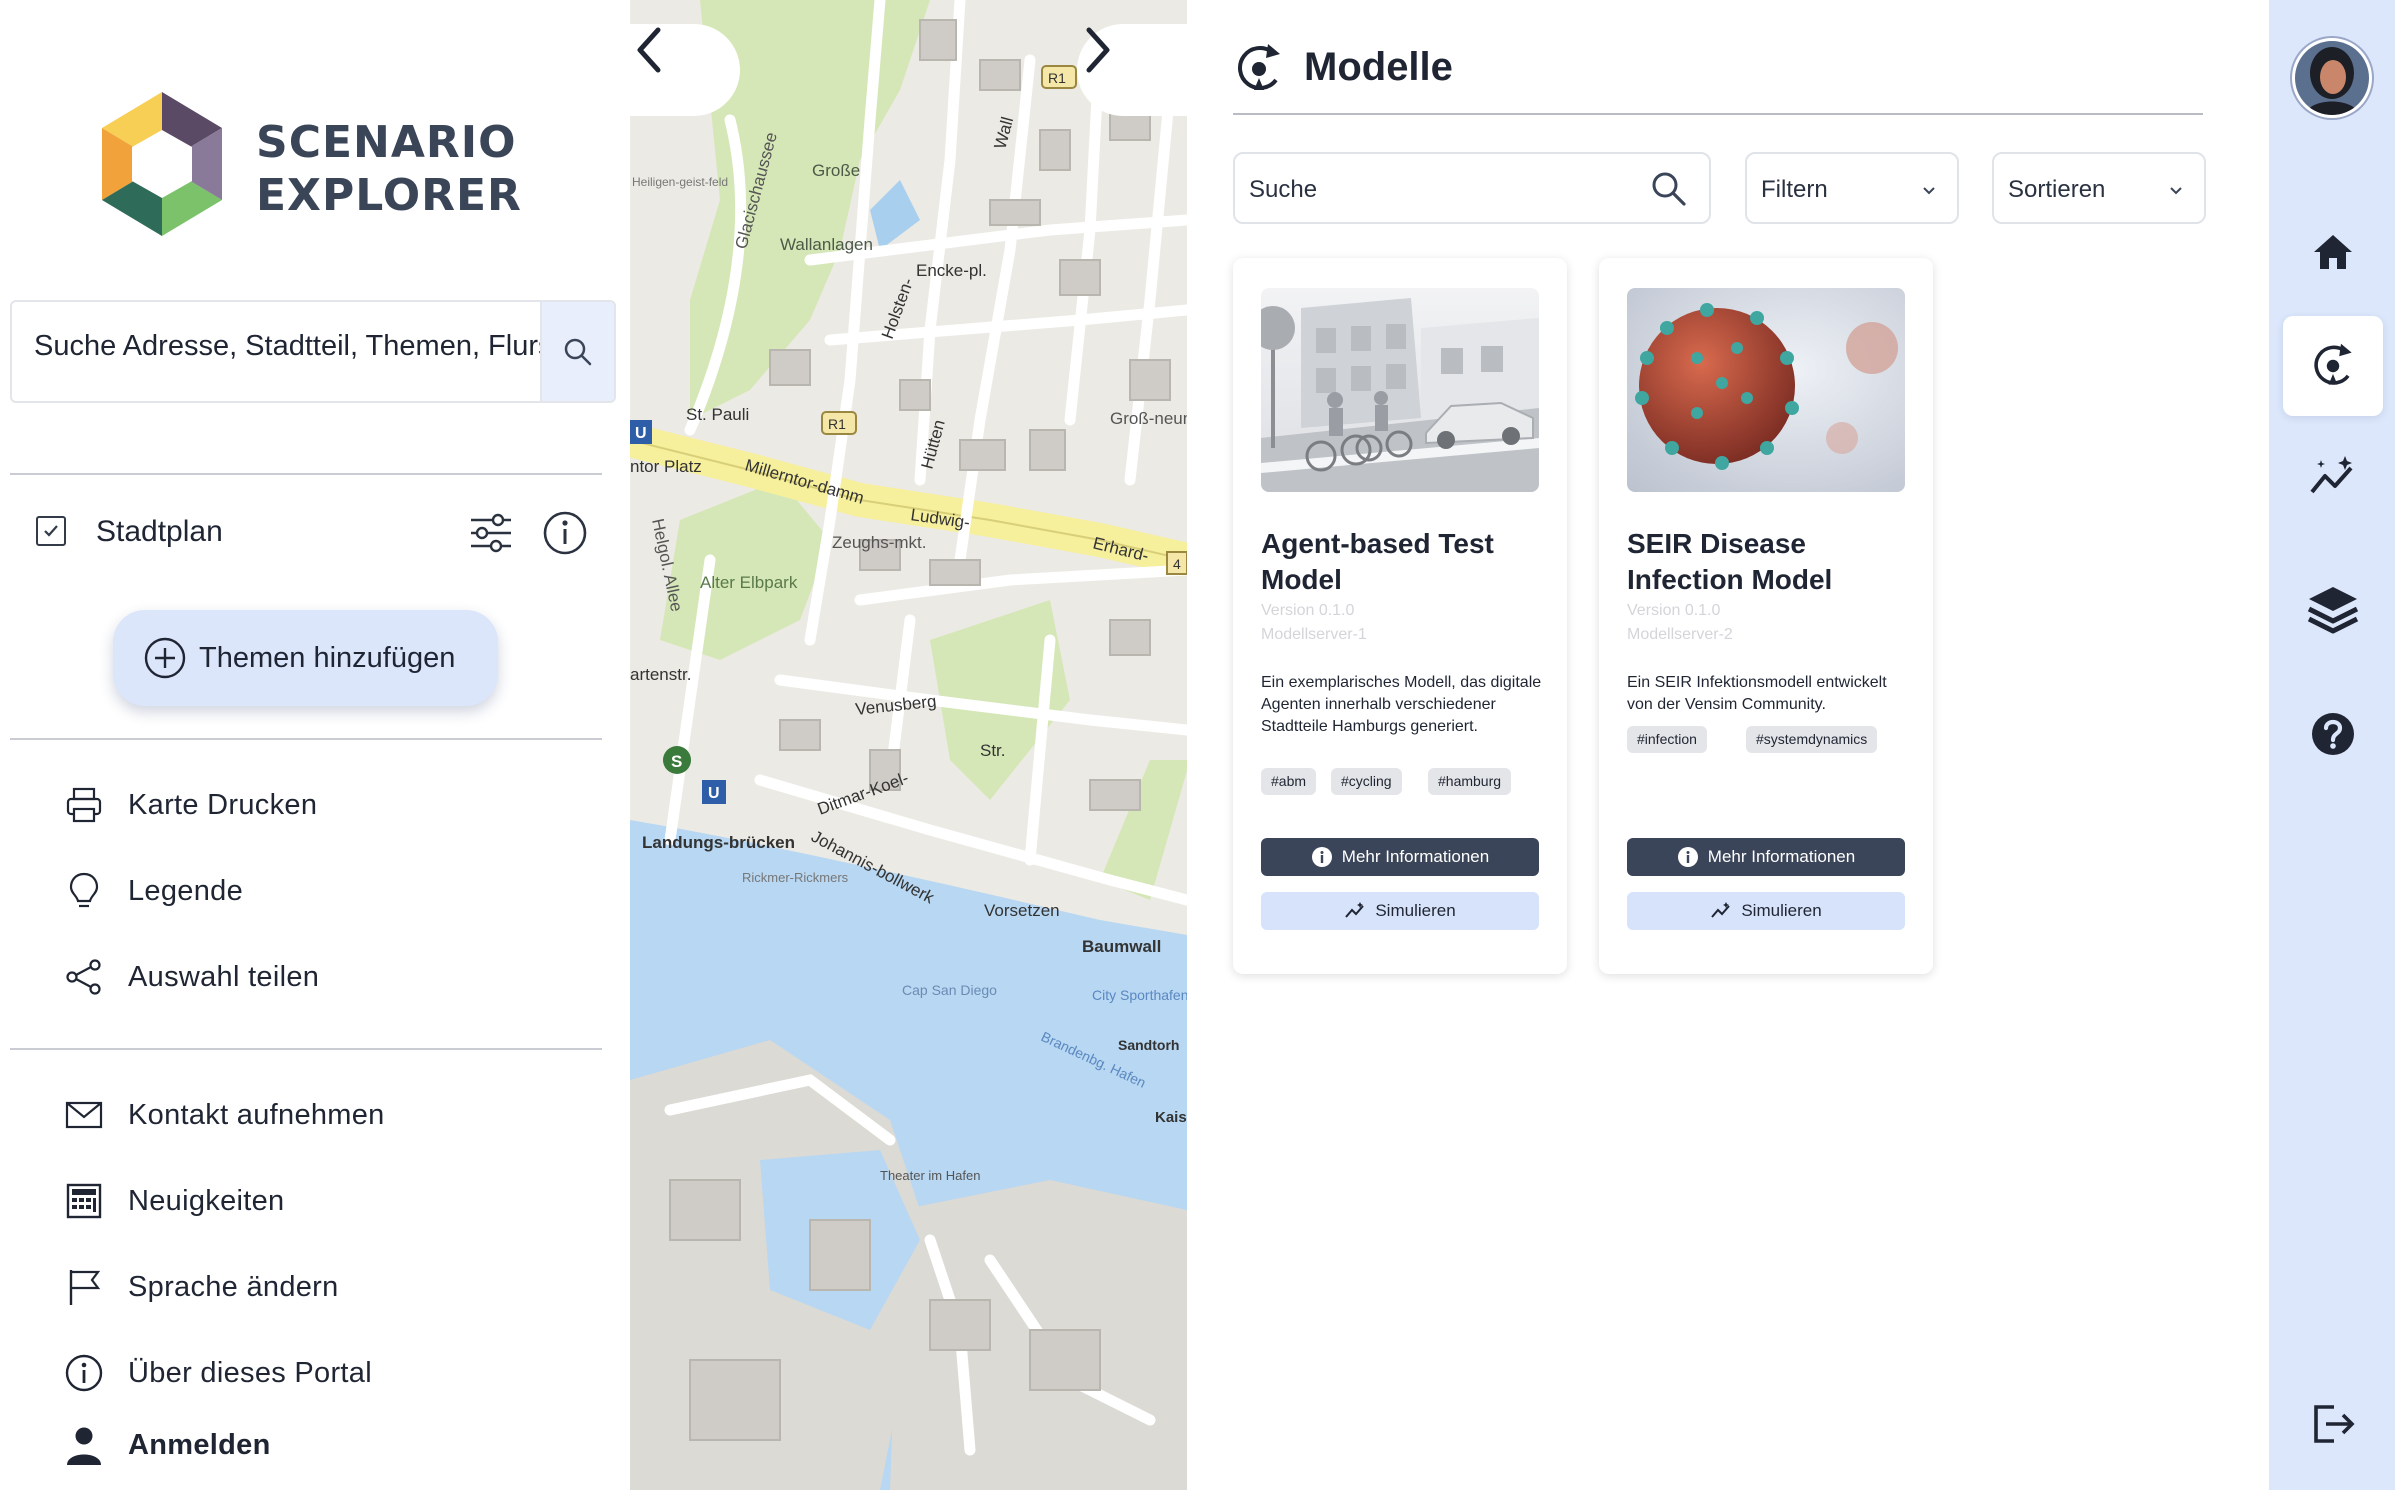 The image size is (2395, 1490). I want to click on logo-line-1: SCENARIO, so click(386, 142).